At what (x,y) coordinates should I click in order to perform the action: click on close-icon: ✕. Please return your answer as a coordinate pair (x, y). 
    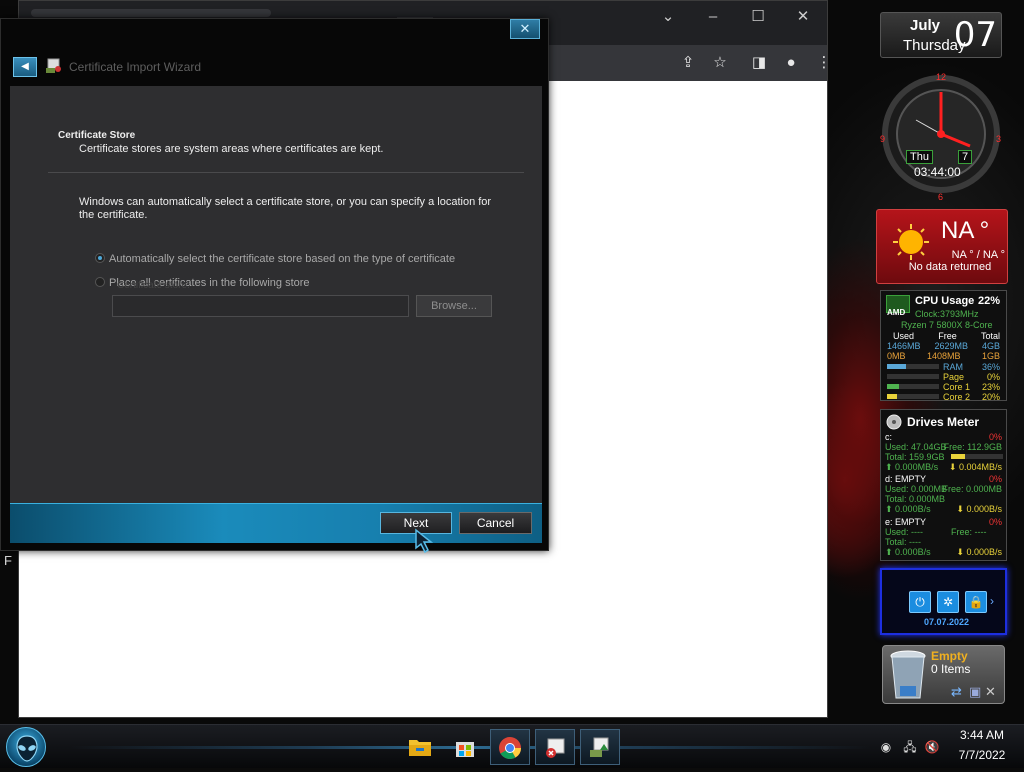
    Looking at the image, I should click on (803, 17).